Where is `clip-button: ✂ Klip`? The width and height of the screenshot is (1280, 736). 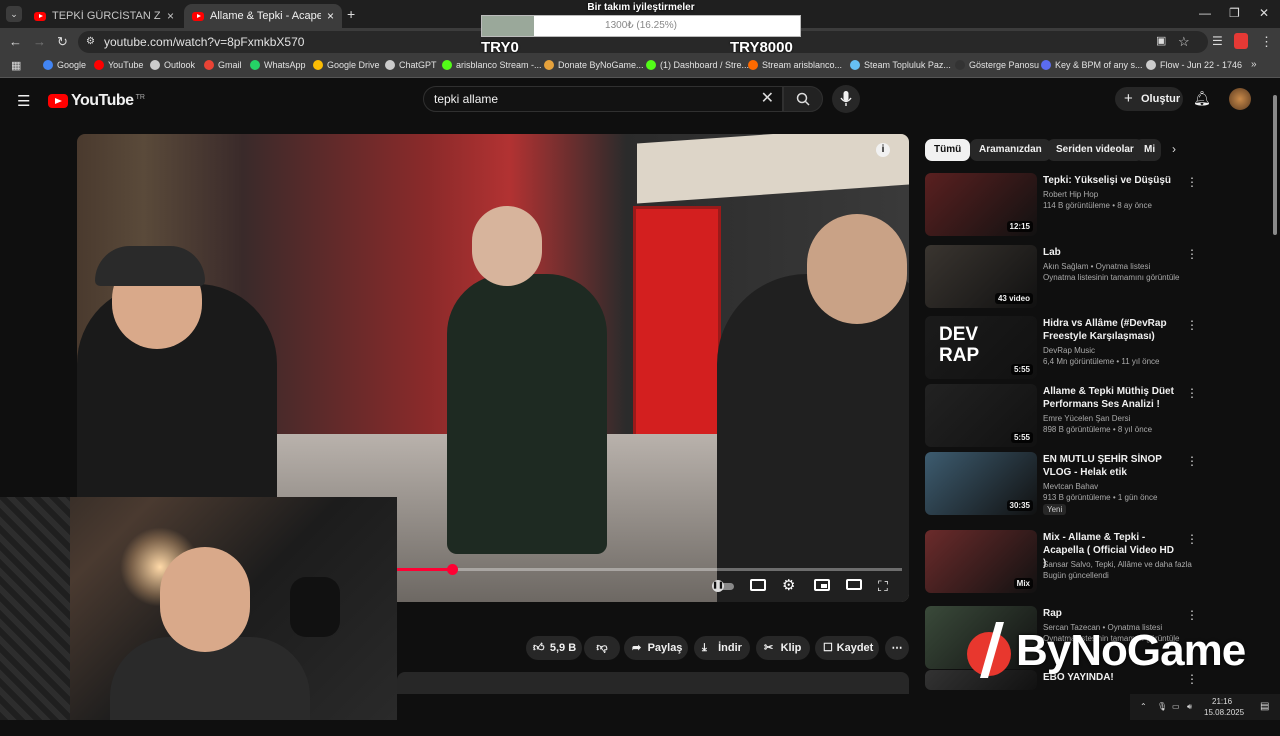 clip-button: ✂ Klip is located at coordinates (783, 648).